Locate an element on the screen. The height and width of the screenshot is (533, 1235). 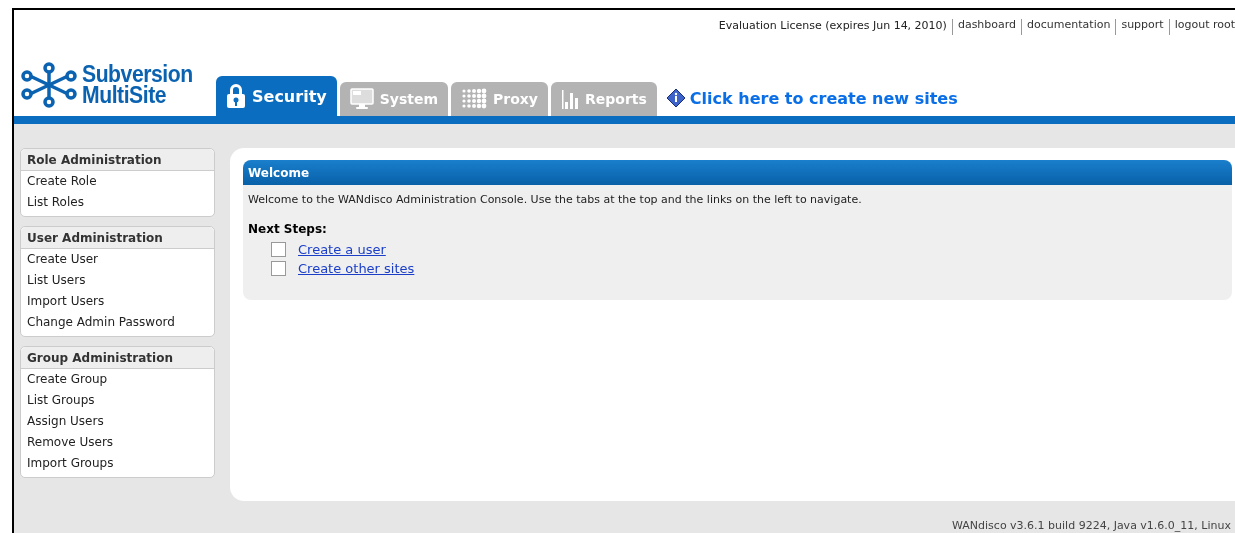
panel-title: Welcome is located at coordinates (737, 172).